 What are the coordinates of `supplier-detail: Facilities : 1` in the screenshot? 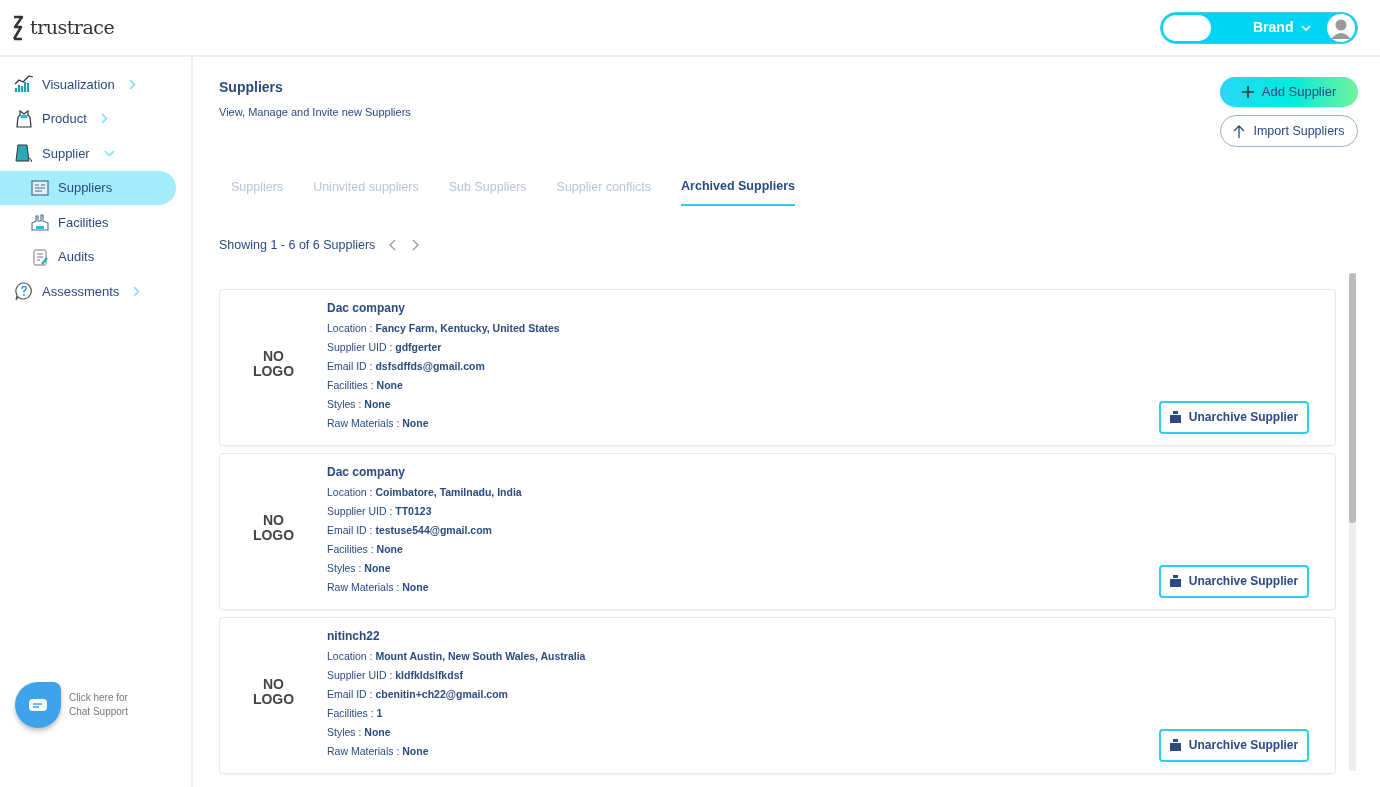 It's located at (355, 713).